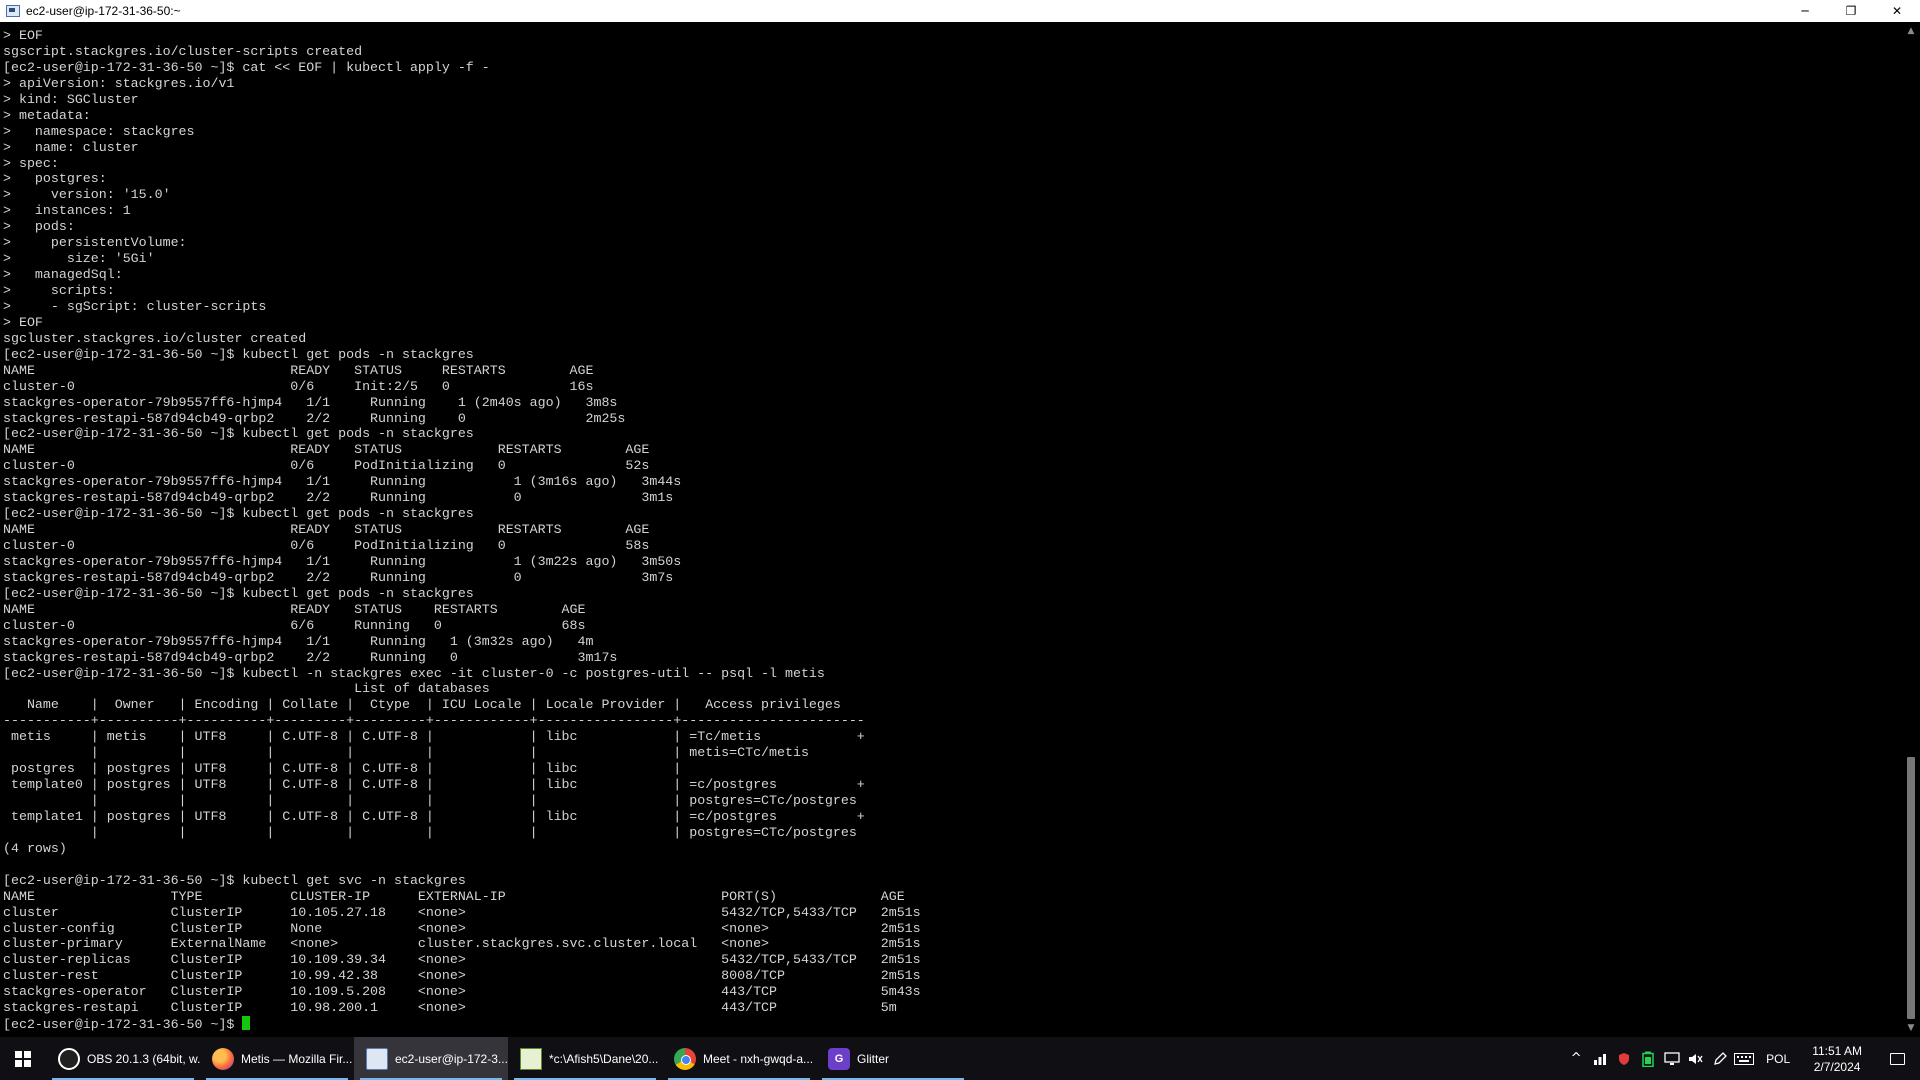  What do you see at coordinates (1897, 11) in the screenshot?
I see `close-button: ✕` at bounding box center [1897, 11].